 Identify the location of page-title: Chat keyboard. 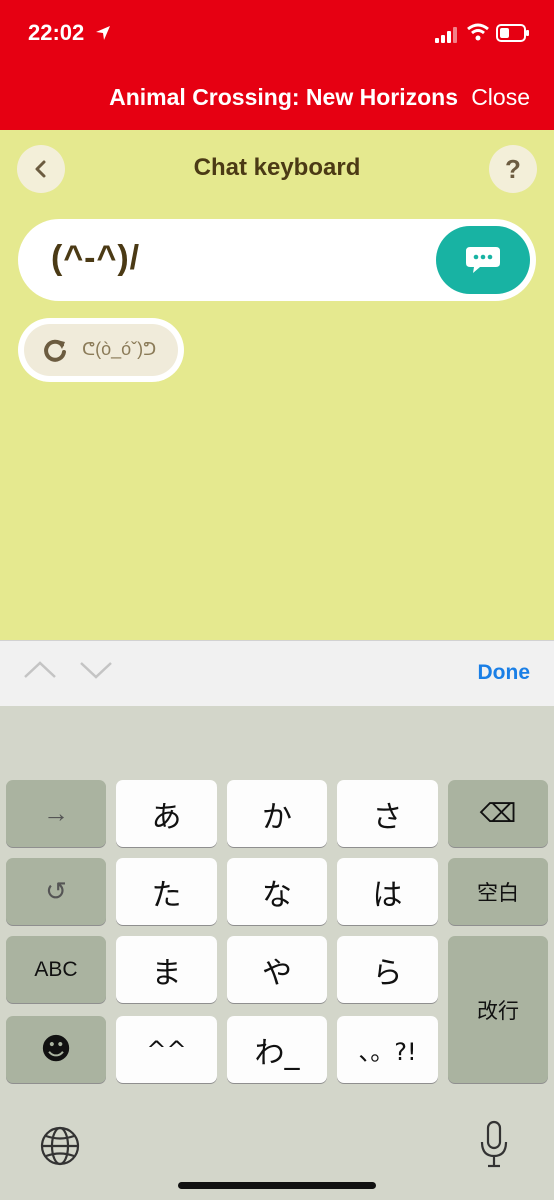
(277, 167).